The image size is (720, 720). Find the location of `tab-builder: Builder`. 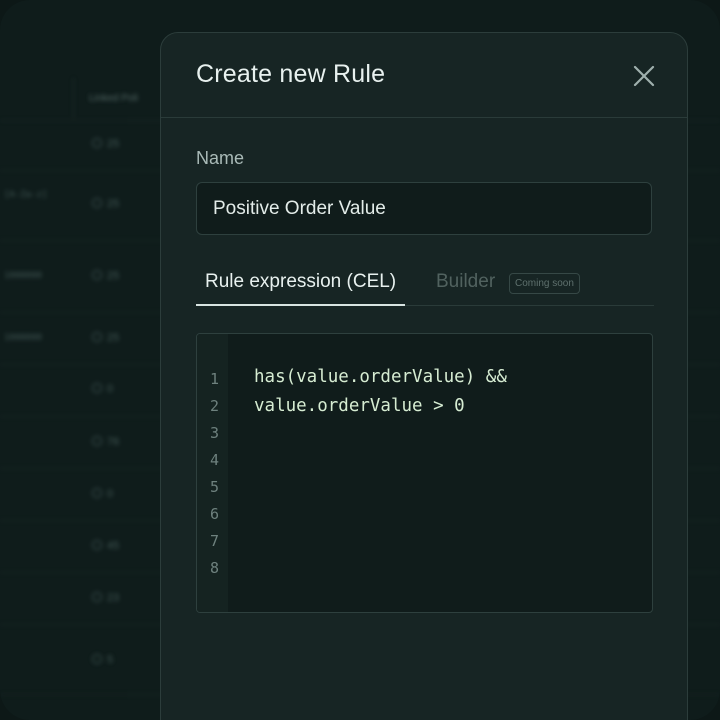

tab-builder: Builder is located at coordinates (466, 281).